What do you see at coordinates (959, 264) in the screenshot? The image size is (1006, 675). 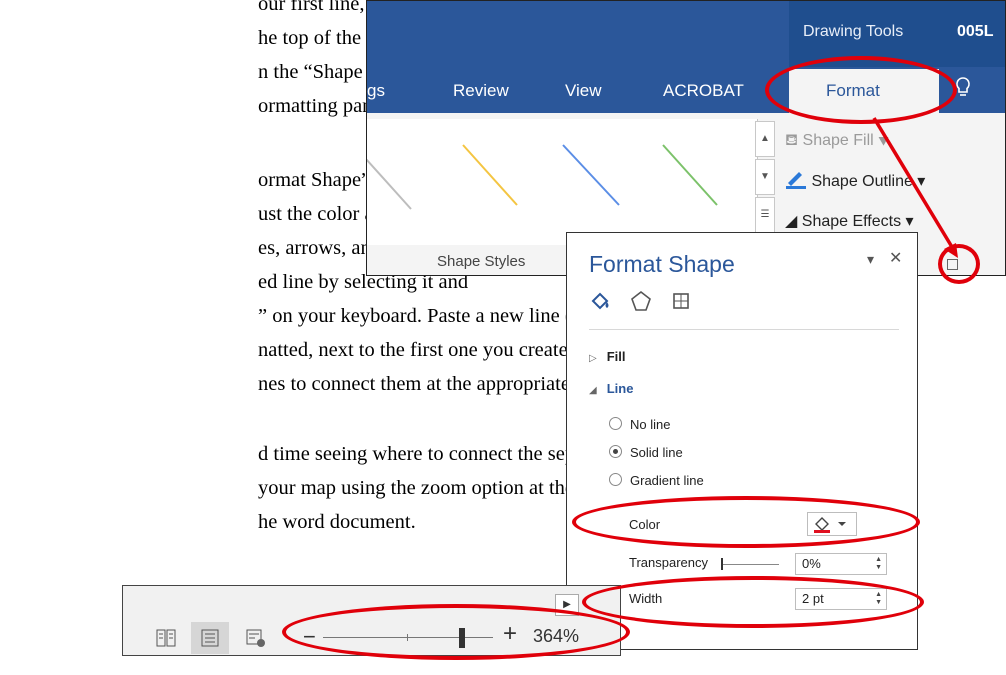 I see `annotation-circle-launcher` at bounding box center [959, 264].